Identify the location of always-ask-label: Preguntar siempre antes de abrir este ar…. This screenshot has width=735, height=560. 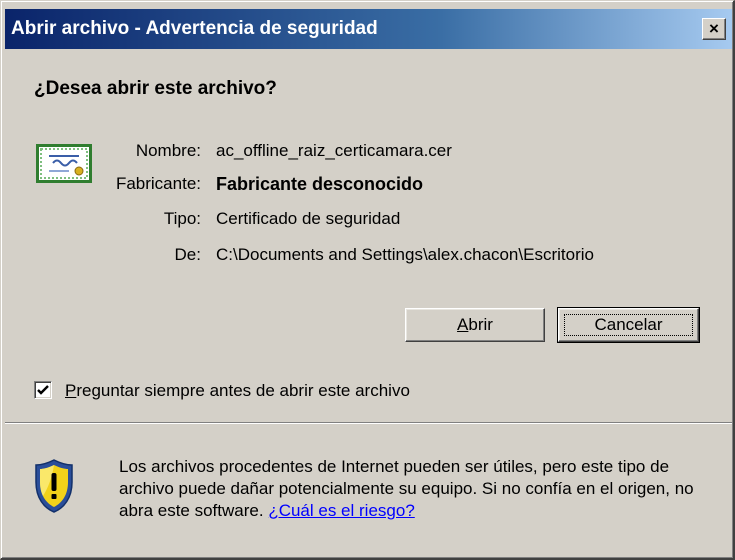
(237, 391).